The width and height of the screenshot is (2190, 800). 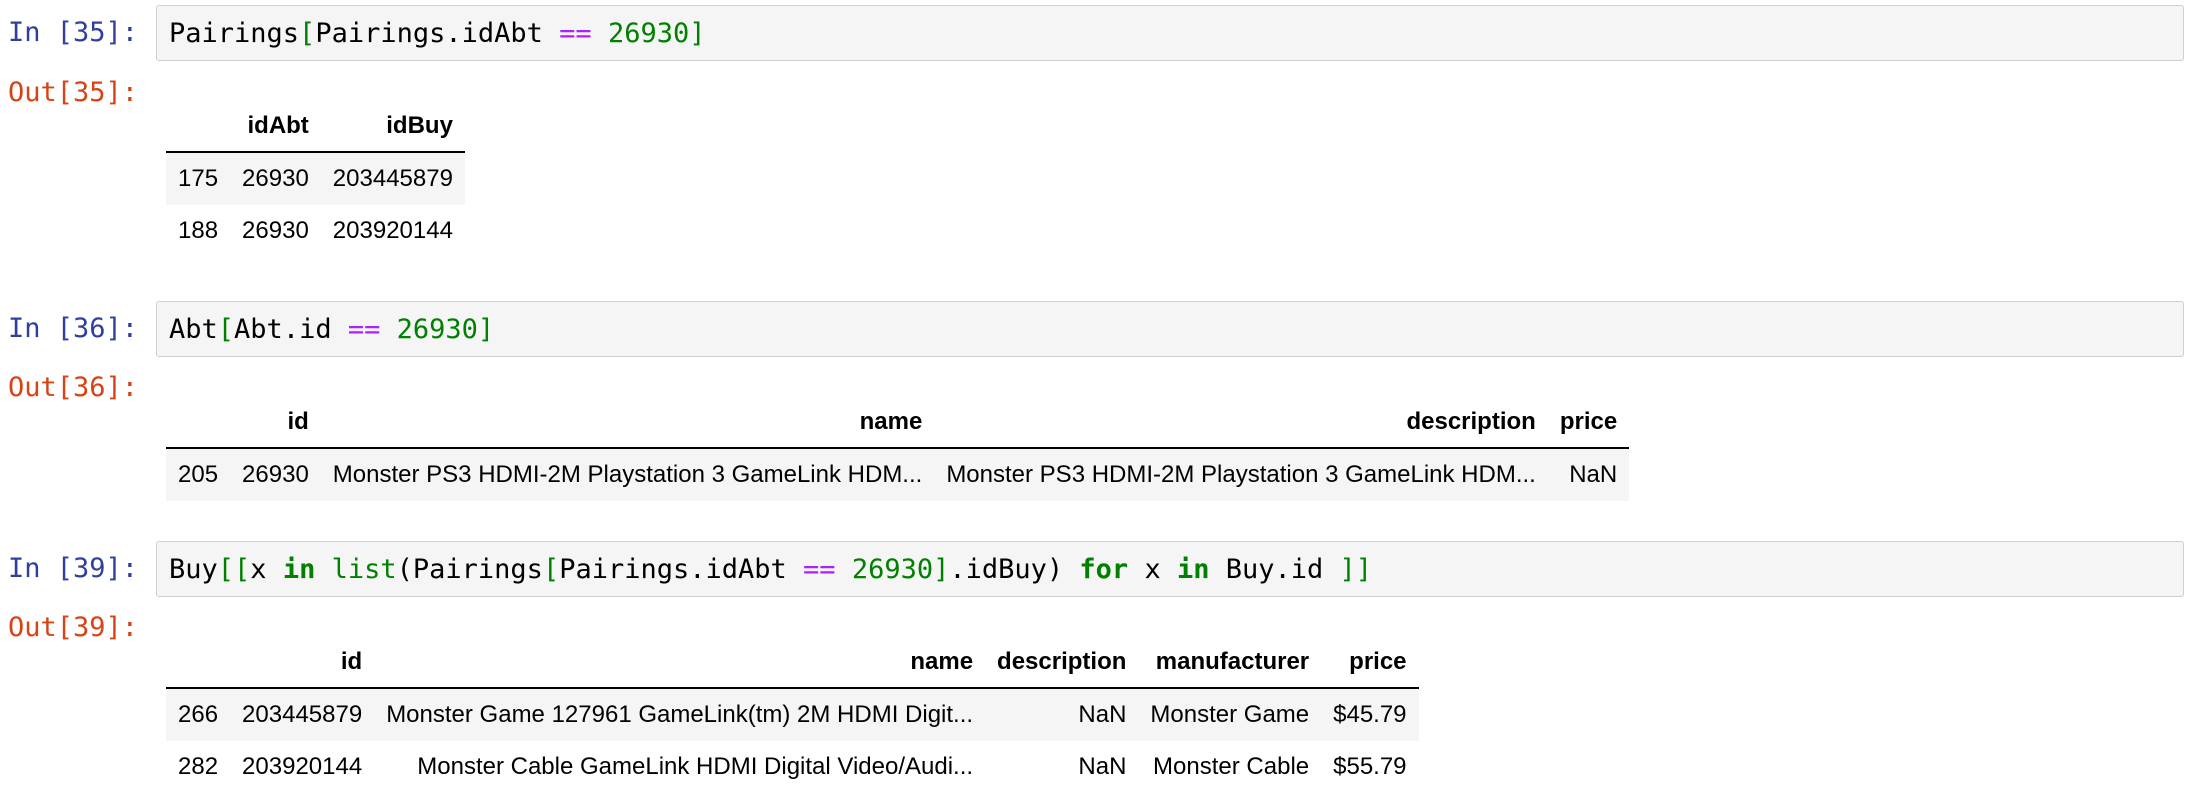 I want to click on table-cell: $55.79, so click(x=1370, y=766).